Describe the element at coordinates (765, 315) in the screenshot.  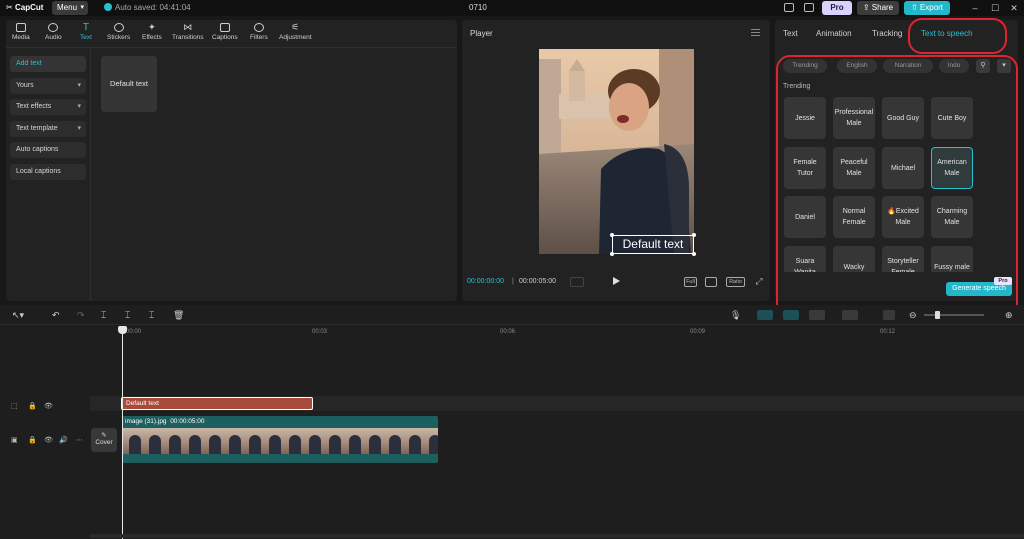
I see `magnet-icon` at that location.